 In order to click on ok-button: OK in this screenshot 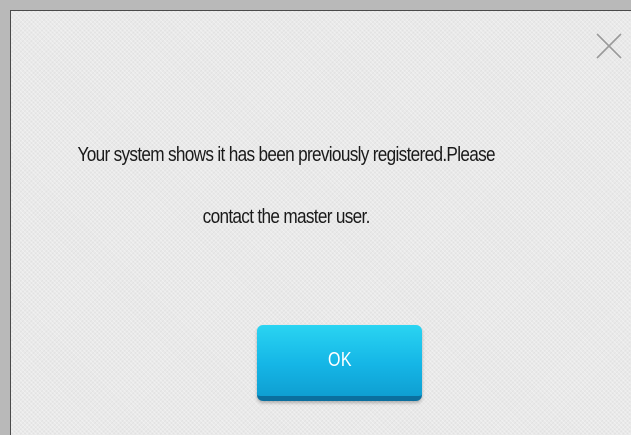, I will do `click(339, 363)`.